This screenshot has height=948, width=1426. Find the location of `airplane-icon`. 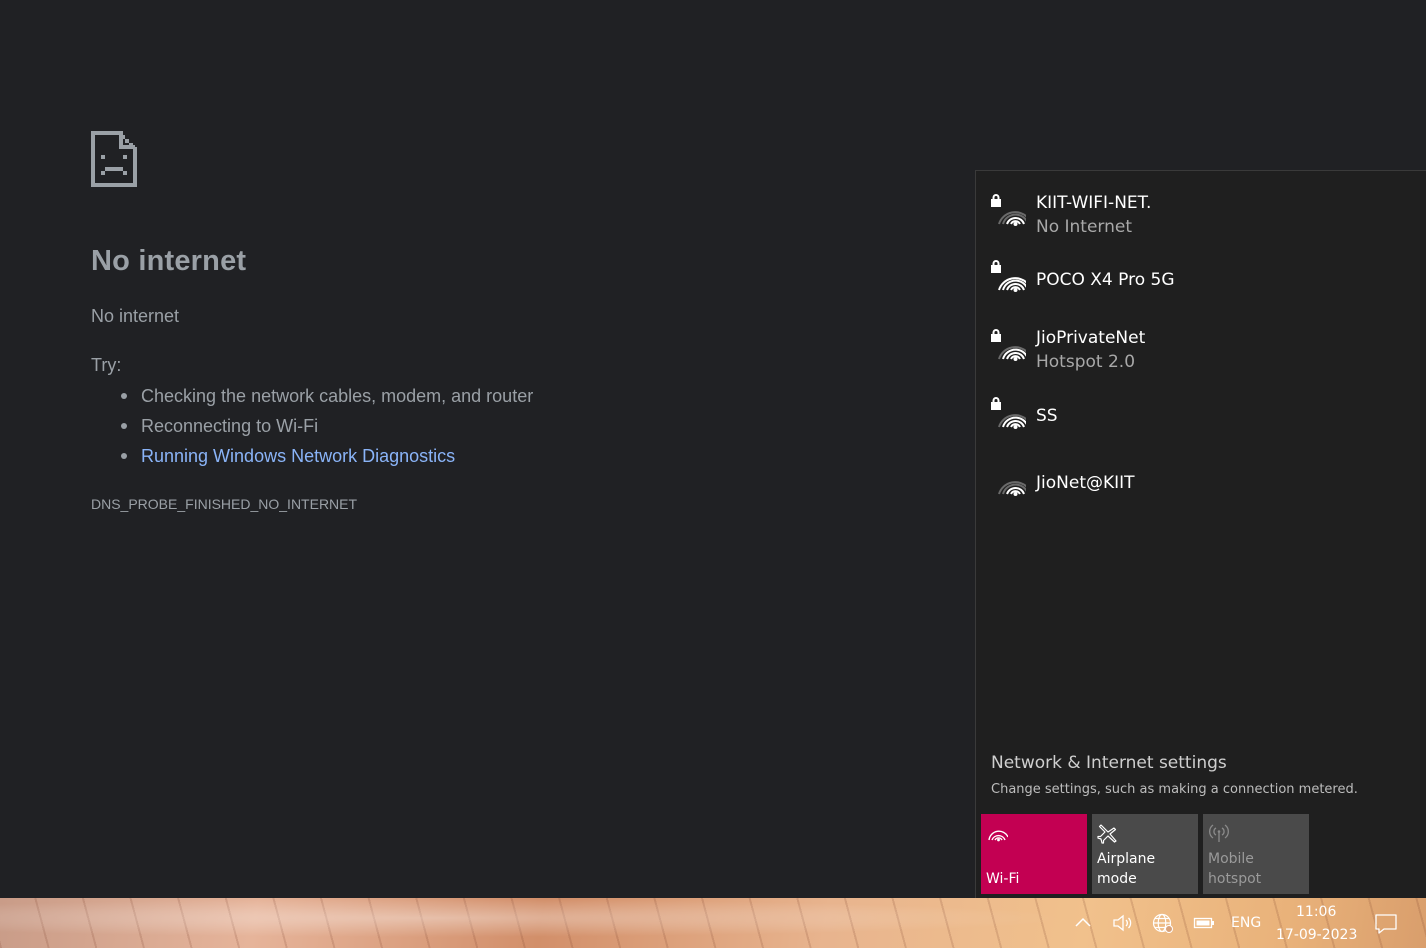

airplane-icon is located at coordinates (1107, 834).